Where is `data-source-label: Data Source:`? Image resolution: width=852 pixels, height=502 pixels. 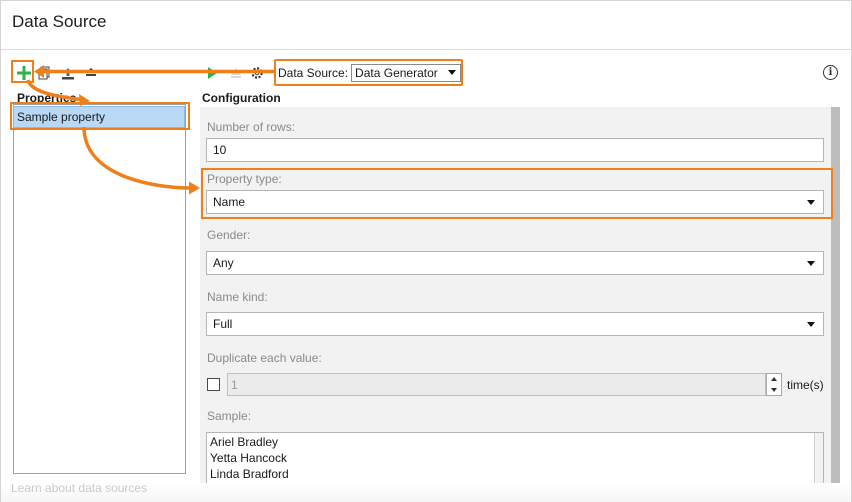
data-source-label: Data Source: is located at coordinates (313, 72).